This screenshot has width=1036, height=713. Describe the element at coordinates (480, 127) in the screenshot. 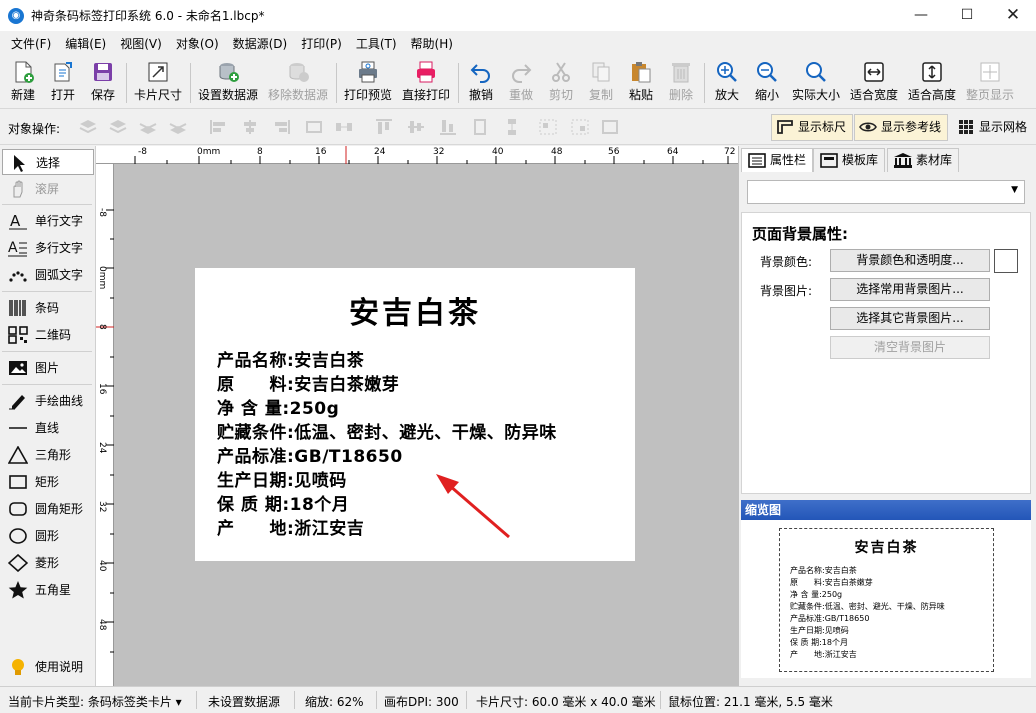

I see `same-height-icon` at that location.